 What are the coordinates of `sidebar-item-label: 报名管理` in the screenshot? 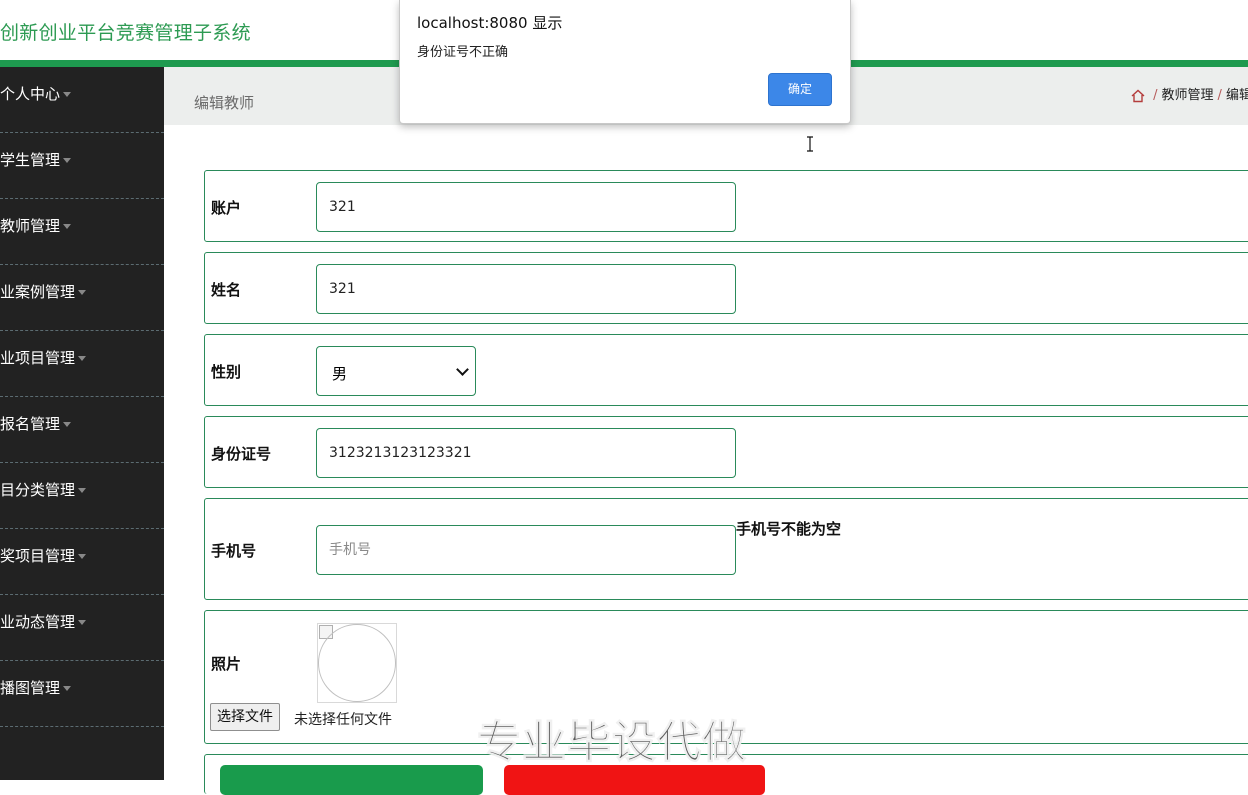 It's located at (30, 424).